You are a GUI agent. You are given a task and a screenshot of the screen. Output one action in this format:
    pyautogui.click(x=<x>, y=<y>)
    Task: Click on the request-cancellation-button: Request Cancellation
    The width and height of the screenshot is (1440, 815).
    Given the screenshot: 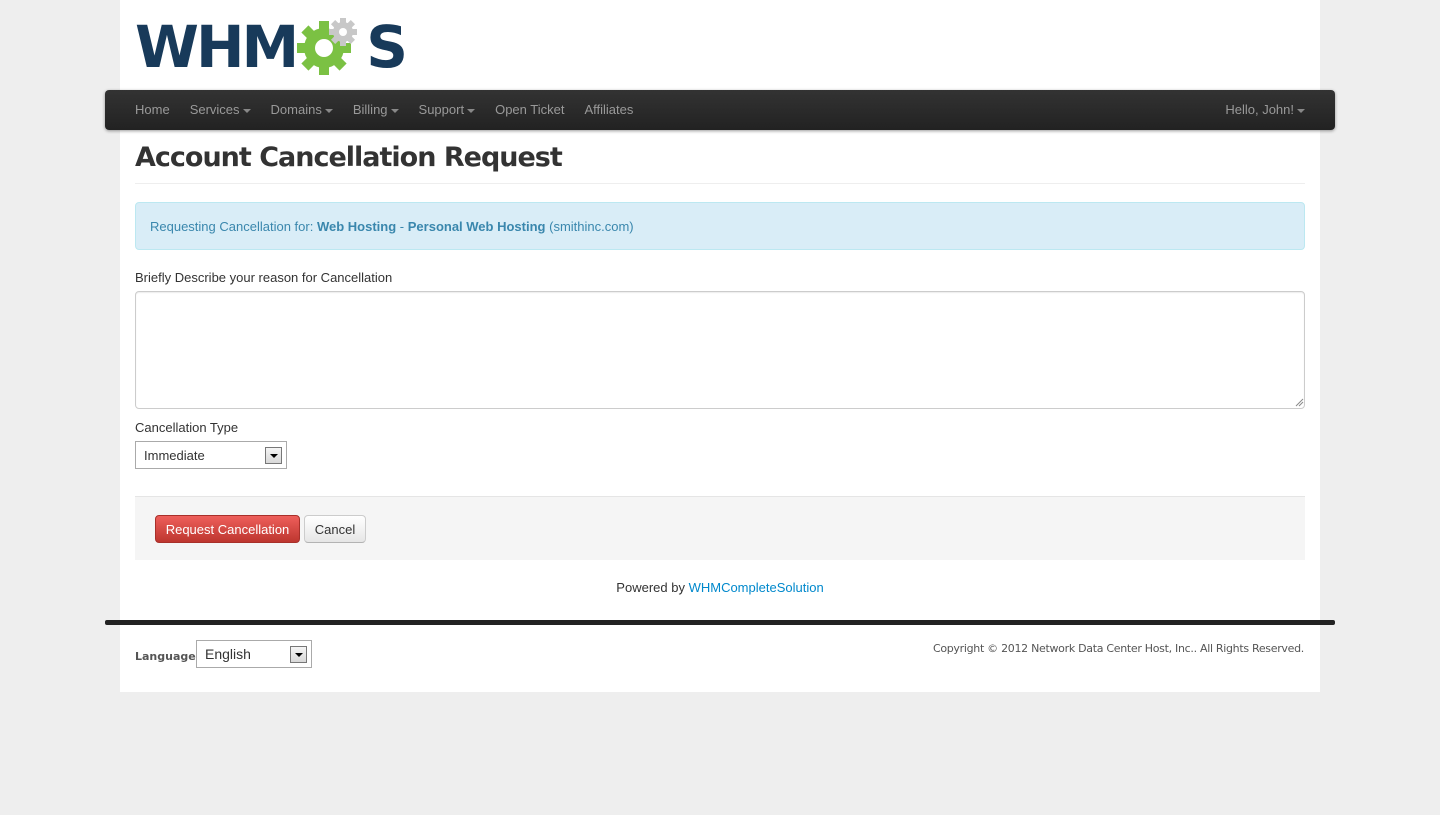 What is the action you would take?
    pyautogui.click(x=227, y=529)
    